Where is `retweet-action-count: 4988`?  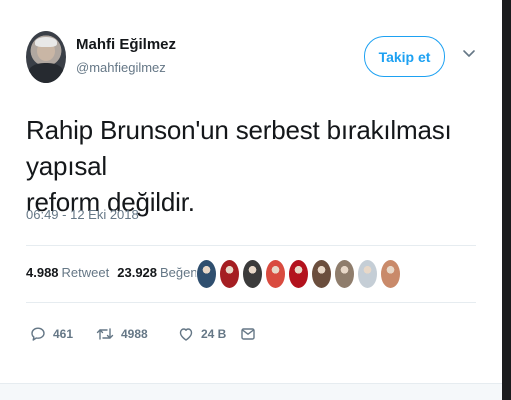 retweet-action-count: 4988 is located at coordinates (134, 334).